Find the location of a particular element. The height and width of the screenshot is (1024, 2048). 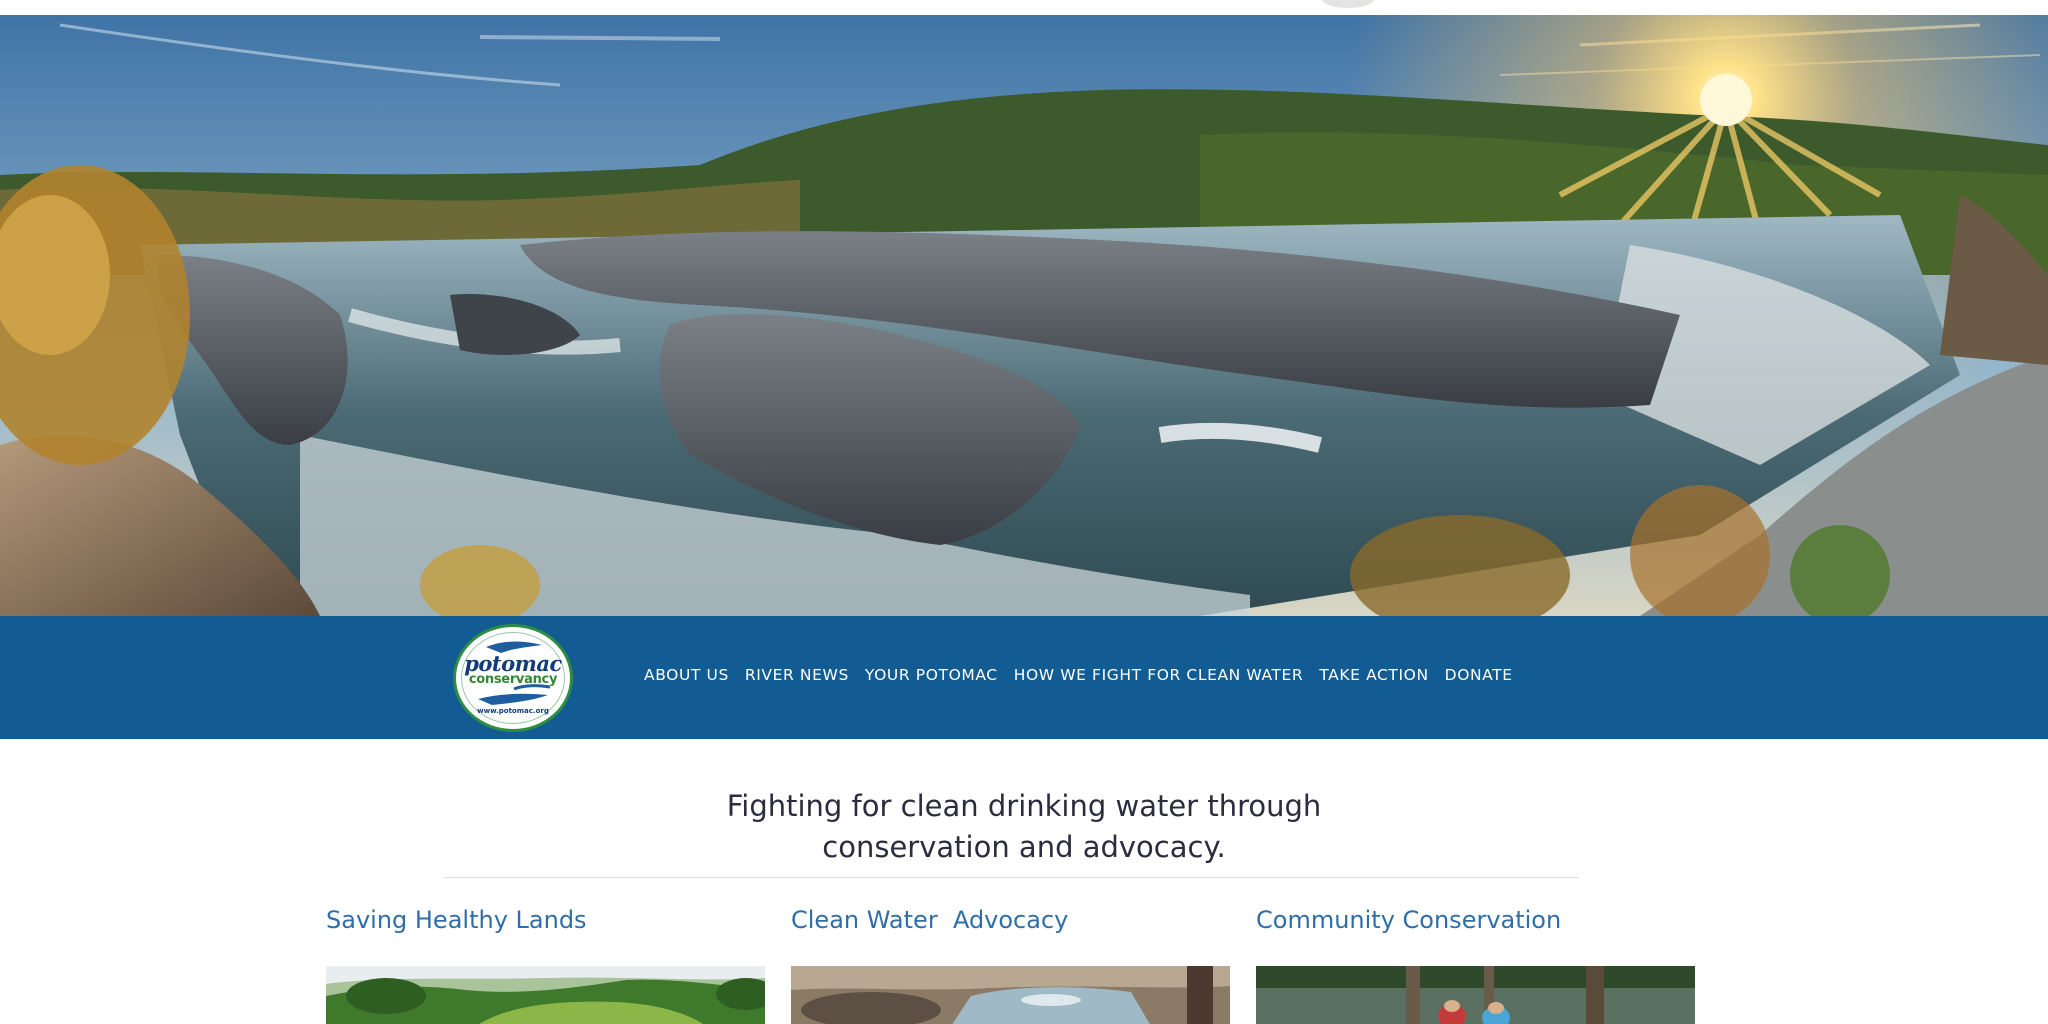

green-hills-photo is located at coordinates (545, 995).